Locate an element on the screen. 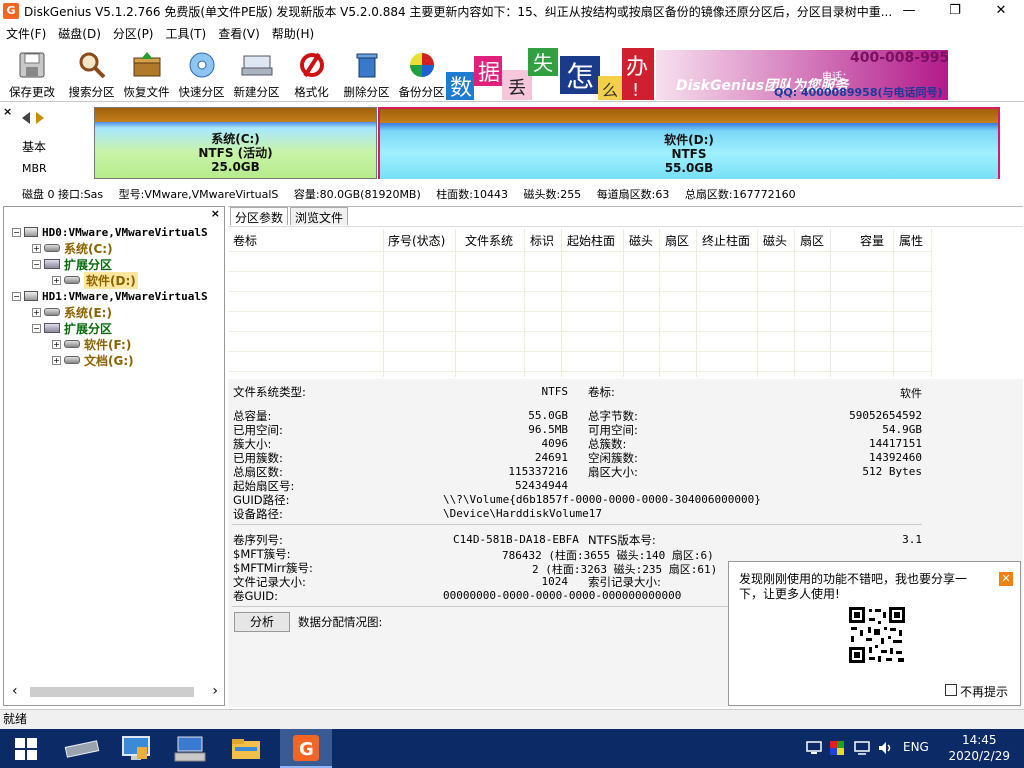 Image resolution: width=1024 pixels, height=768 pixels. ntfs-version-value: 3.1 is located at coordinates (912, 539).